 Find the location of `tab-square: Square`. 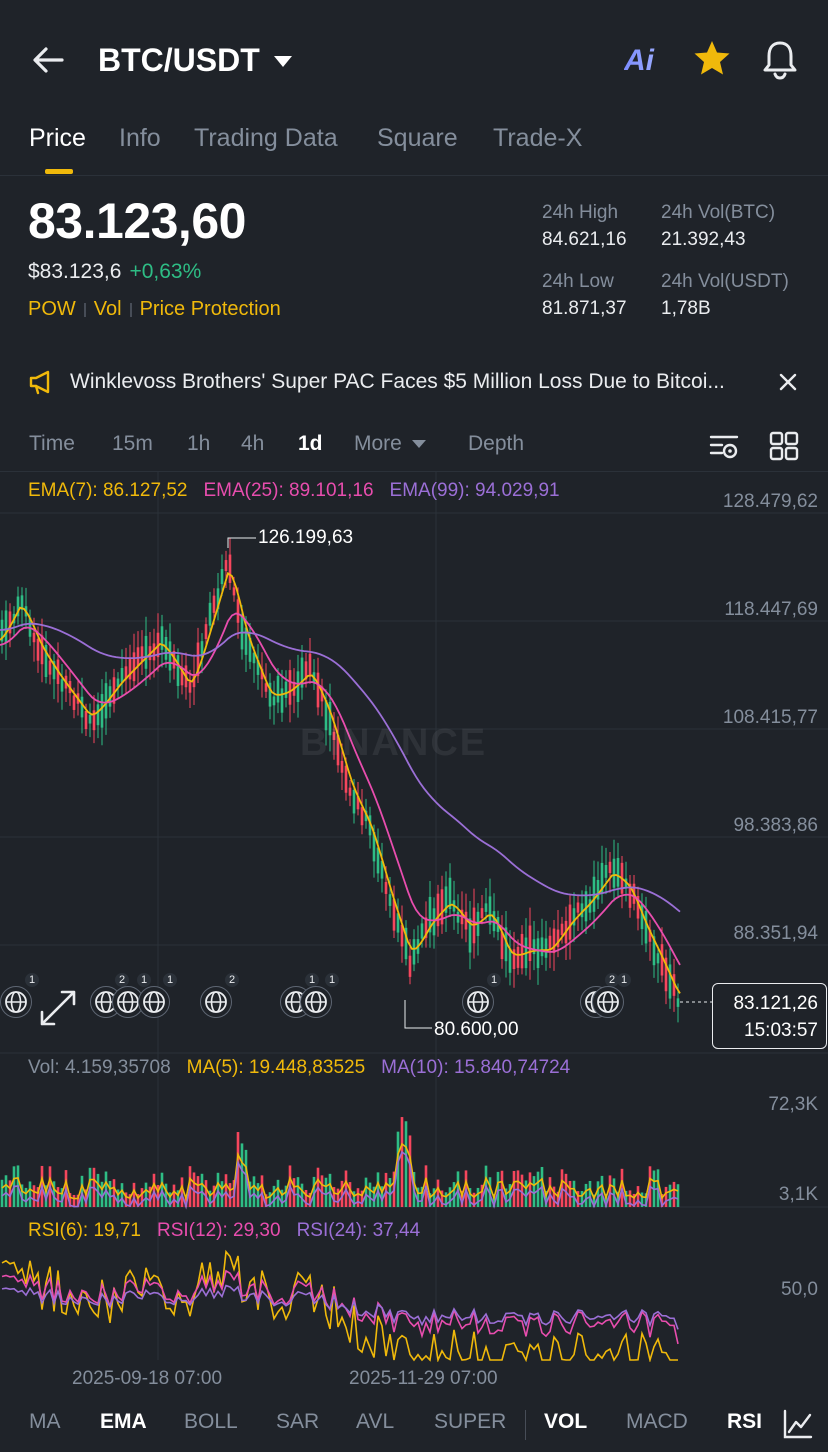

tab-square: Square is located at coordinates (417, 138).